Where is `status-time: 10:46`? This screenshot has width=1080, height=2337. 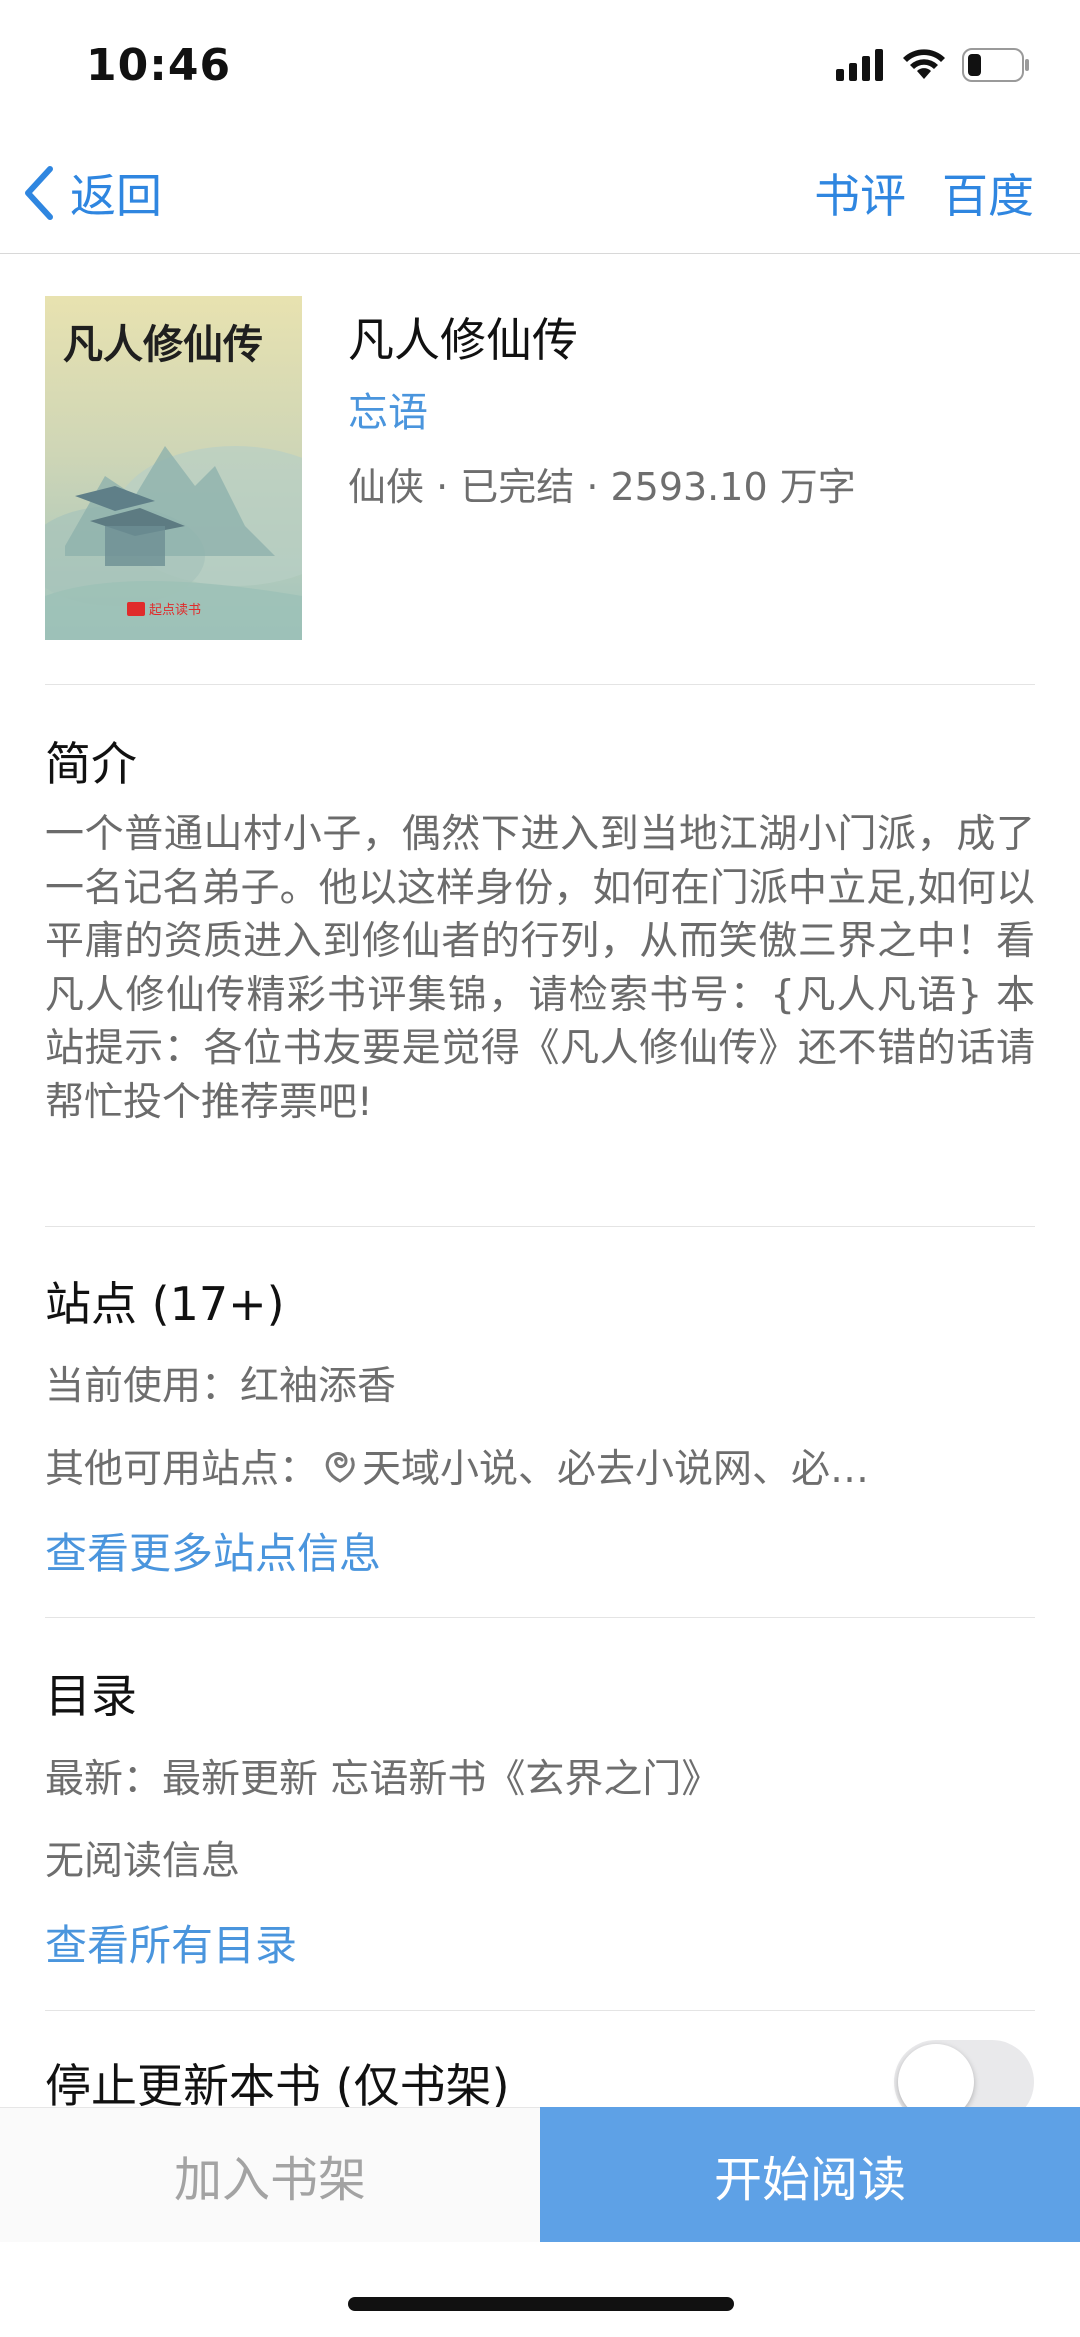 status-time: 10:46 is located at coordinates (159, 65).